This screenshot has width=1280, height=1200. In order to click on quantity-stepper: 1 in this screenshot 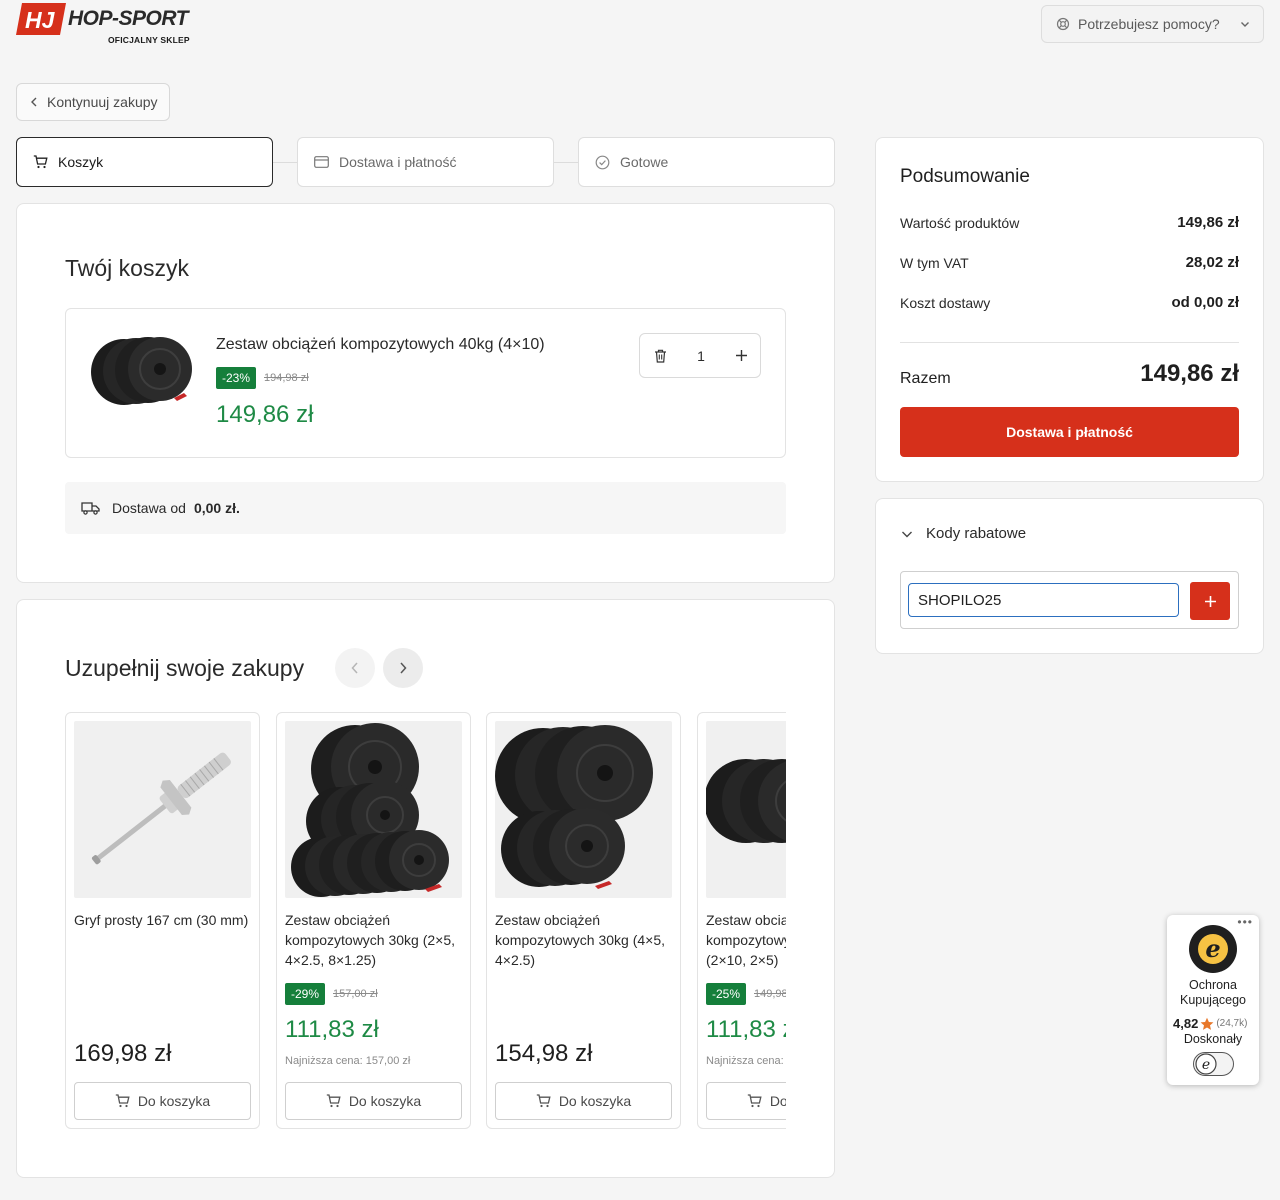, I will do `click(700, 355)`.